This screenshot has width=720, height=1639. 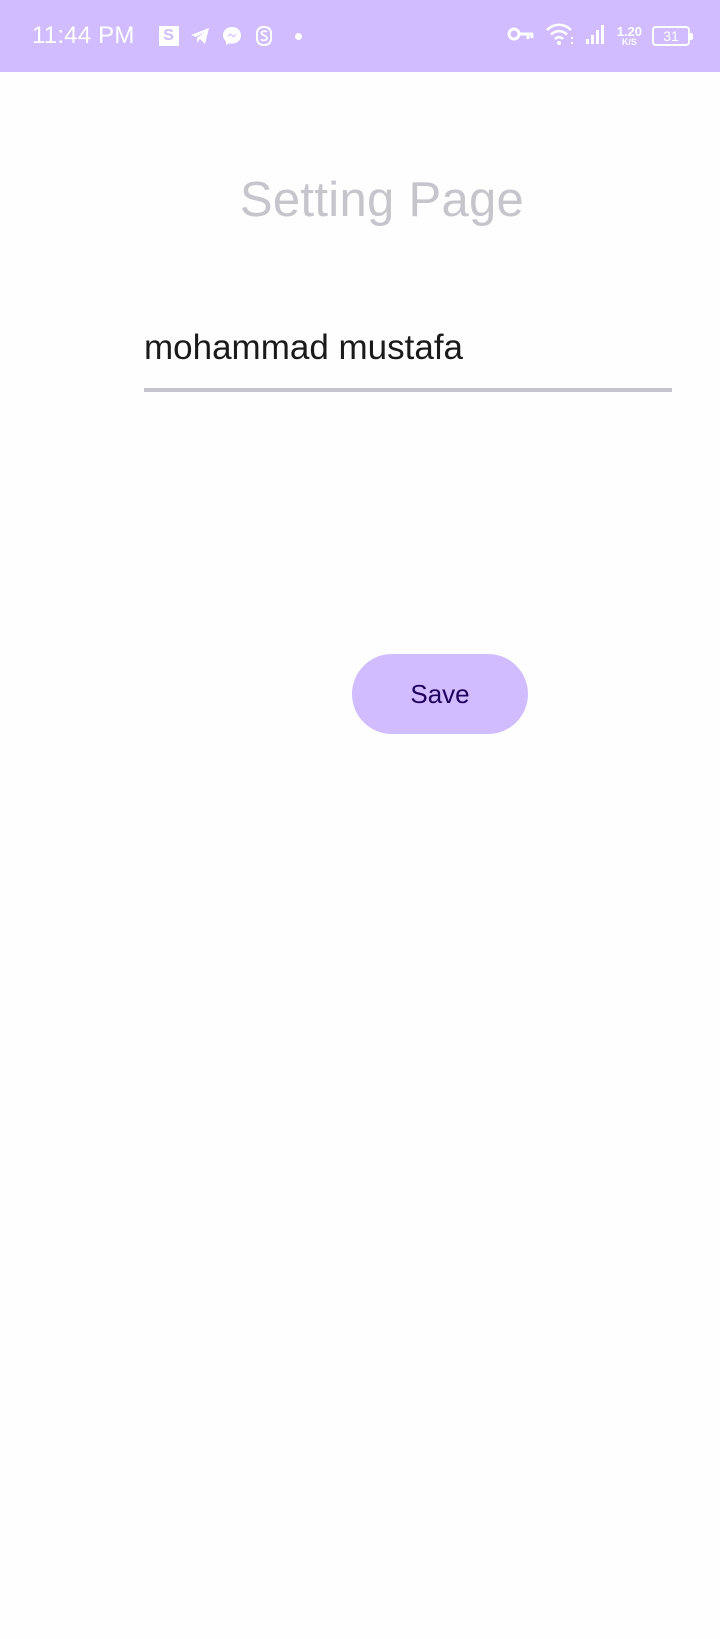 What do you see at coordinates (83, 35) in the screenshot?
I see `status-time: 11:44 PM` at bounding box center [83, 35].